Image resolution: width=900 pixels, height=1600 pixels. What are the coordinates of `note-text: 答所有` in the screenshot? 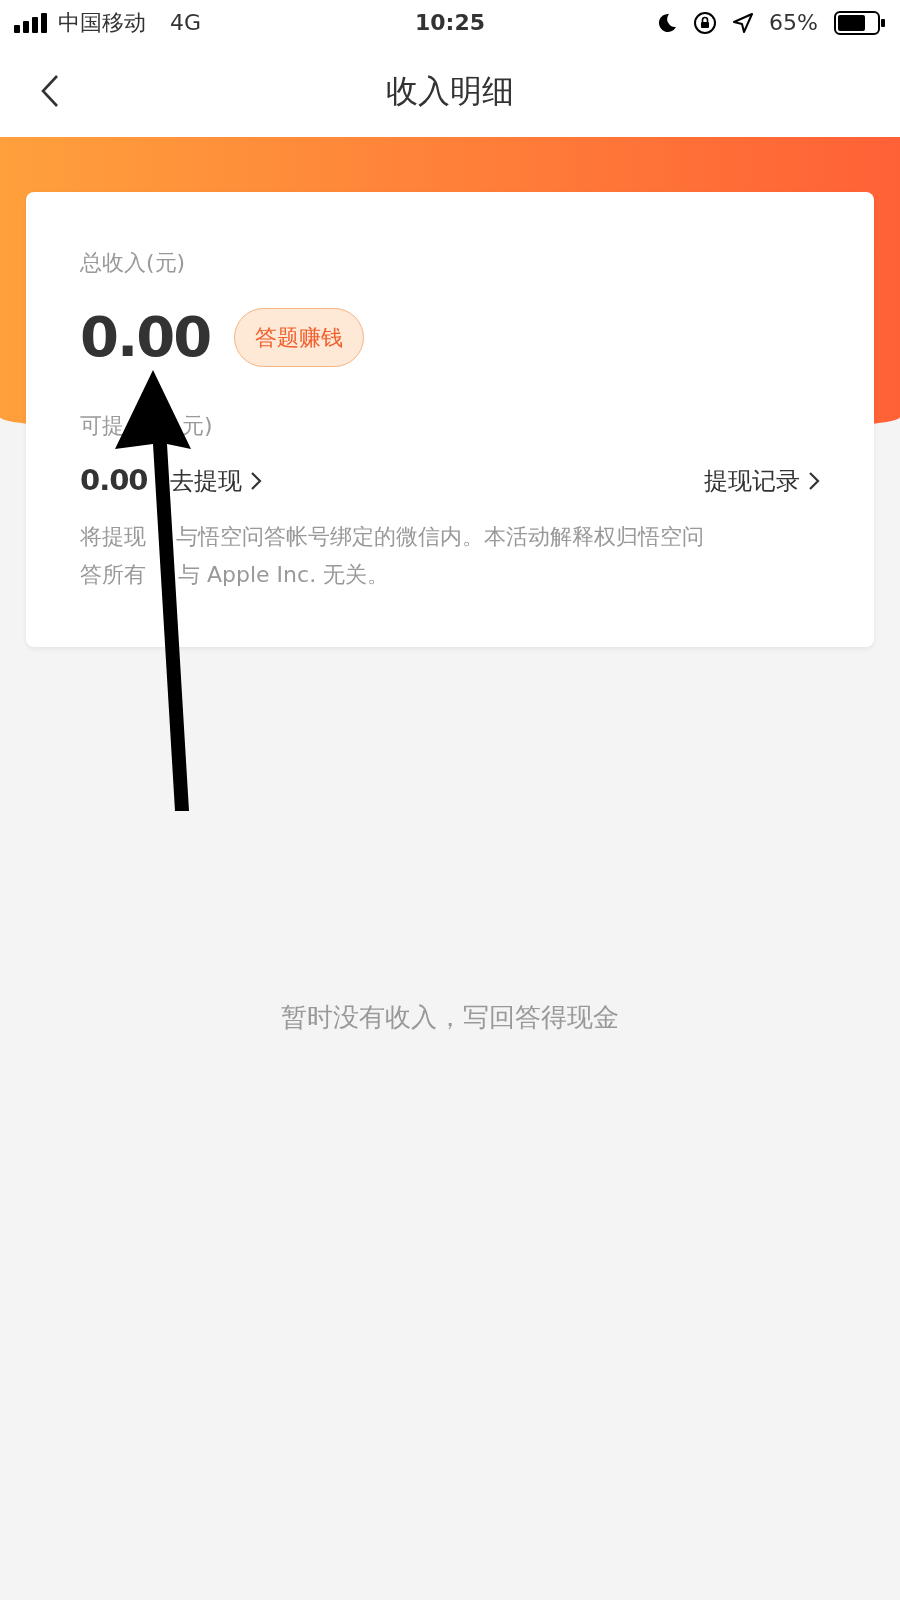 It's located at (113, 575).